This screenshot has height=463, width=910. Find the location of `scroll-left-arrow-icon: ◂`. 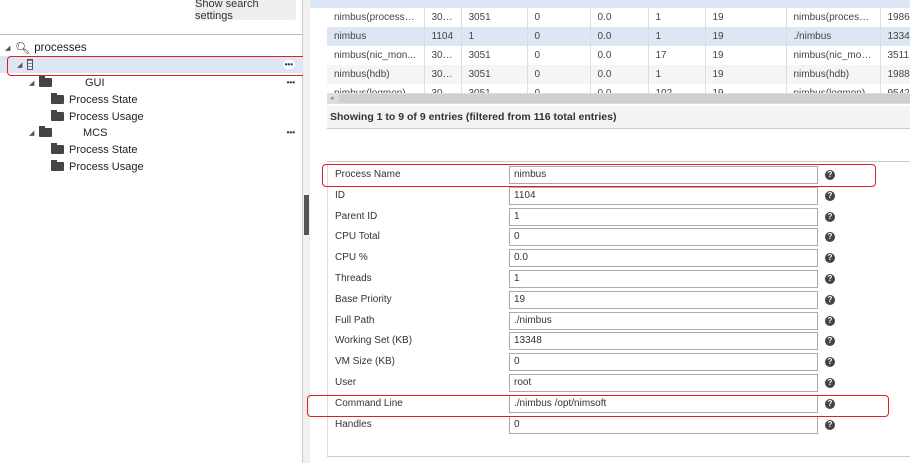

scroll-left-arrow-icon: ◂ is located at coordinates (332, 98).